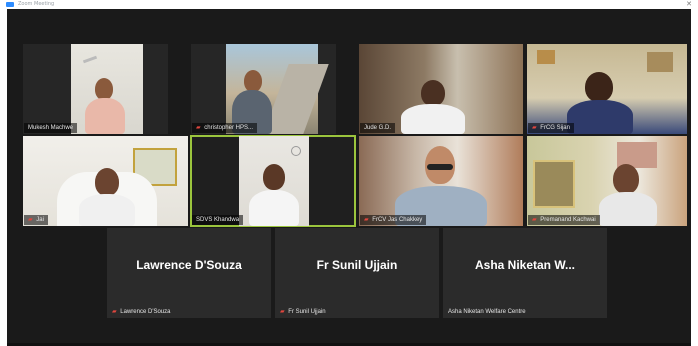 The width and height of the screenshot is (698, 346). Describe the element at coordinates (357, 265) in the screenshot. I see `participant-display-name: Fr Sunil Ujjain` at that location.